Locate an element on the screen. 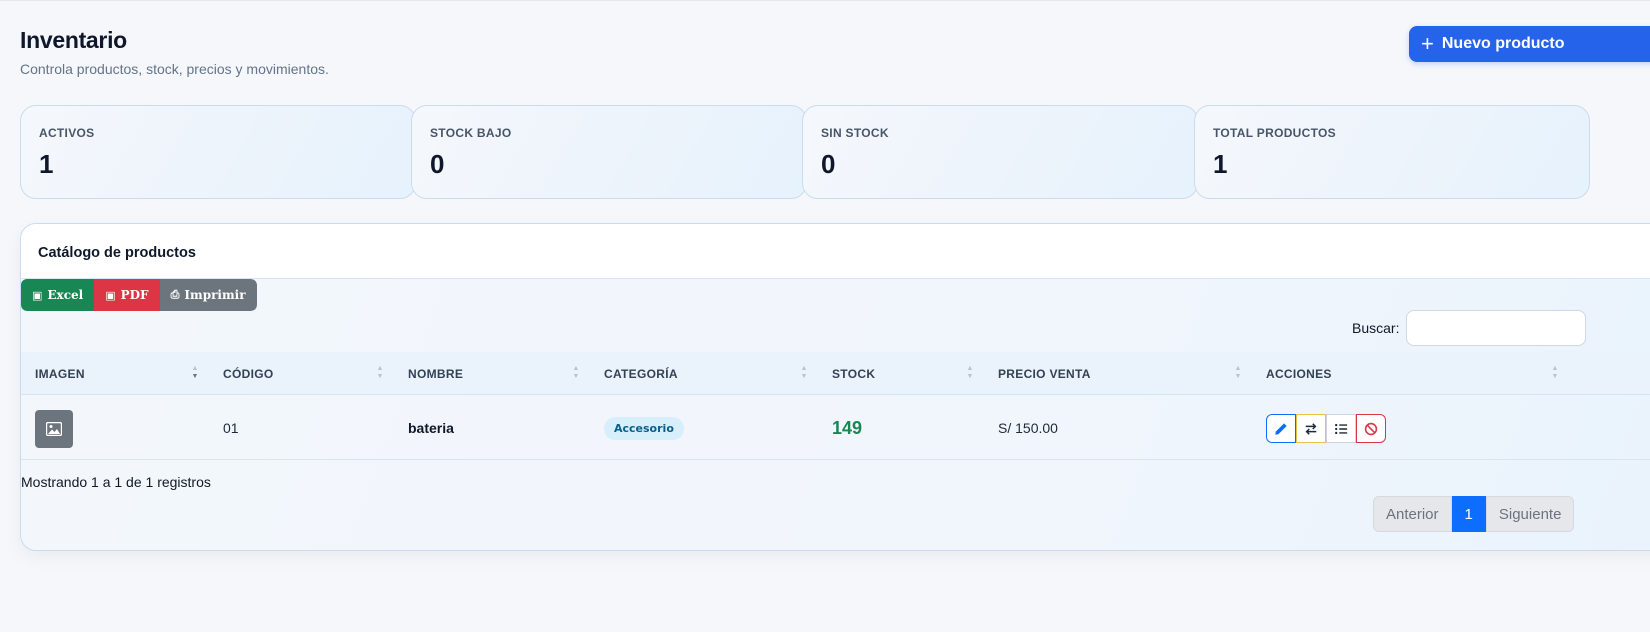  stat-card-stock-bajo: STOCK BAJO 0 is located at coordinates (609, 152).